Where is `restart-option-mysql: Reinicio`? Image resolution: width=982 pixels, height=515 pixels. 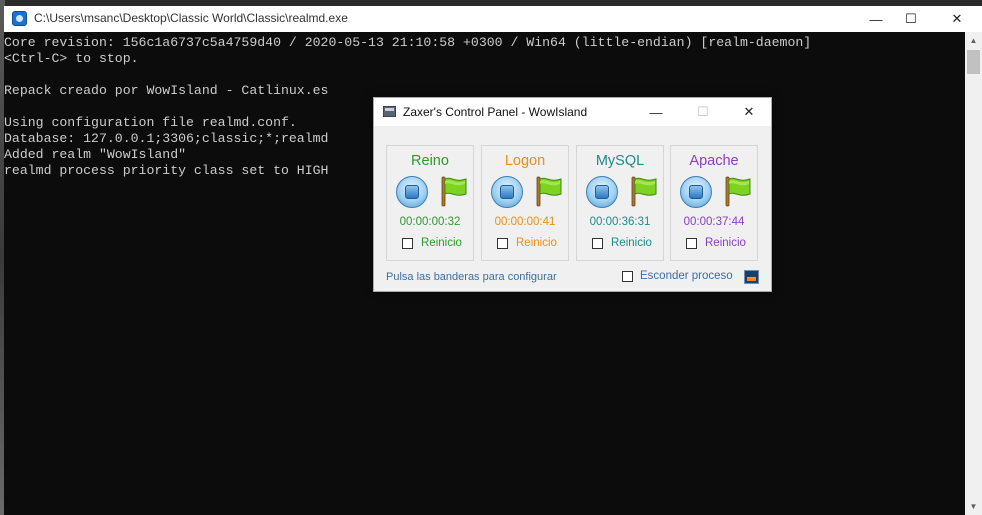
restart-option-mysql: Reinicio is located at coordinates (622, 243).